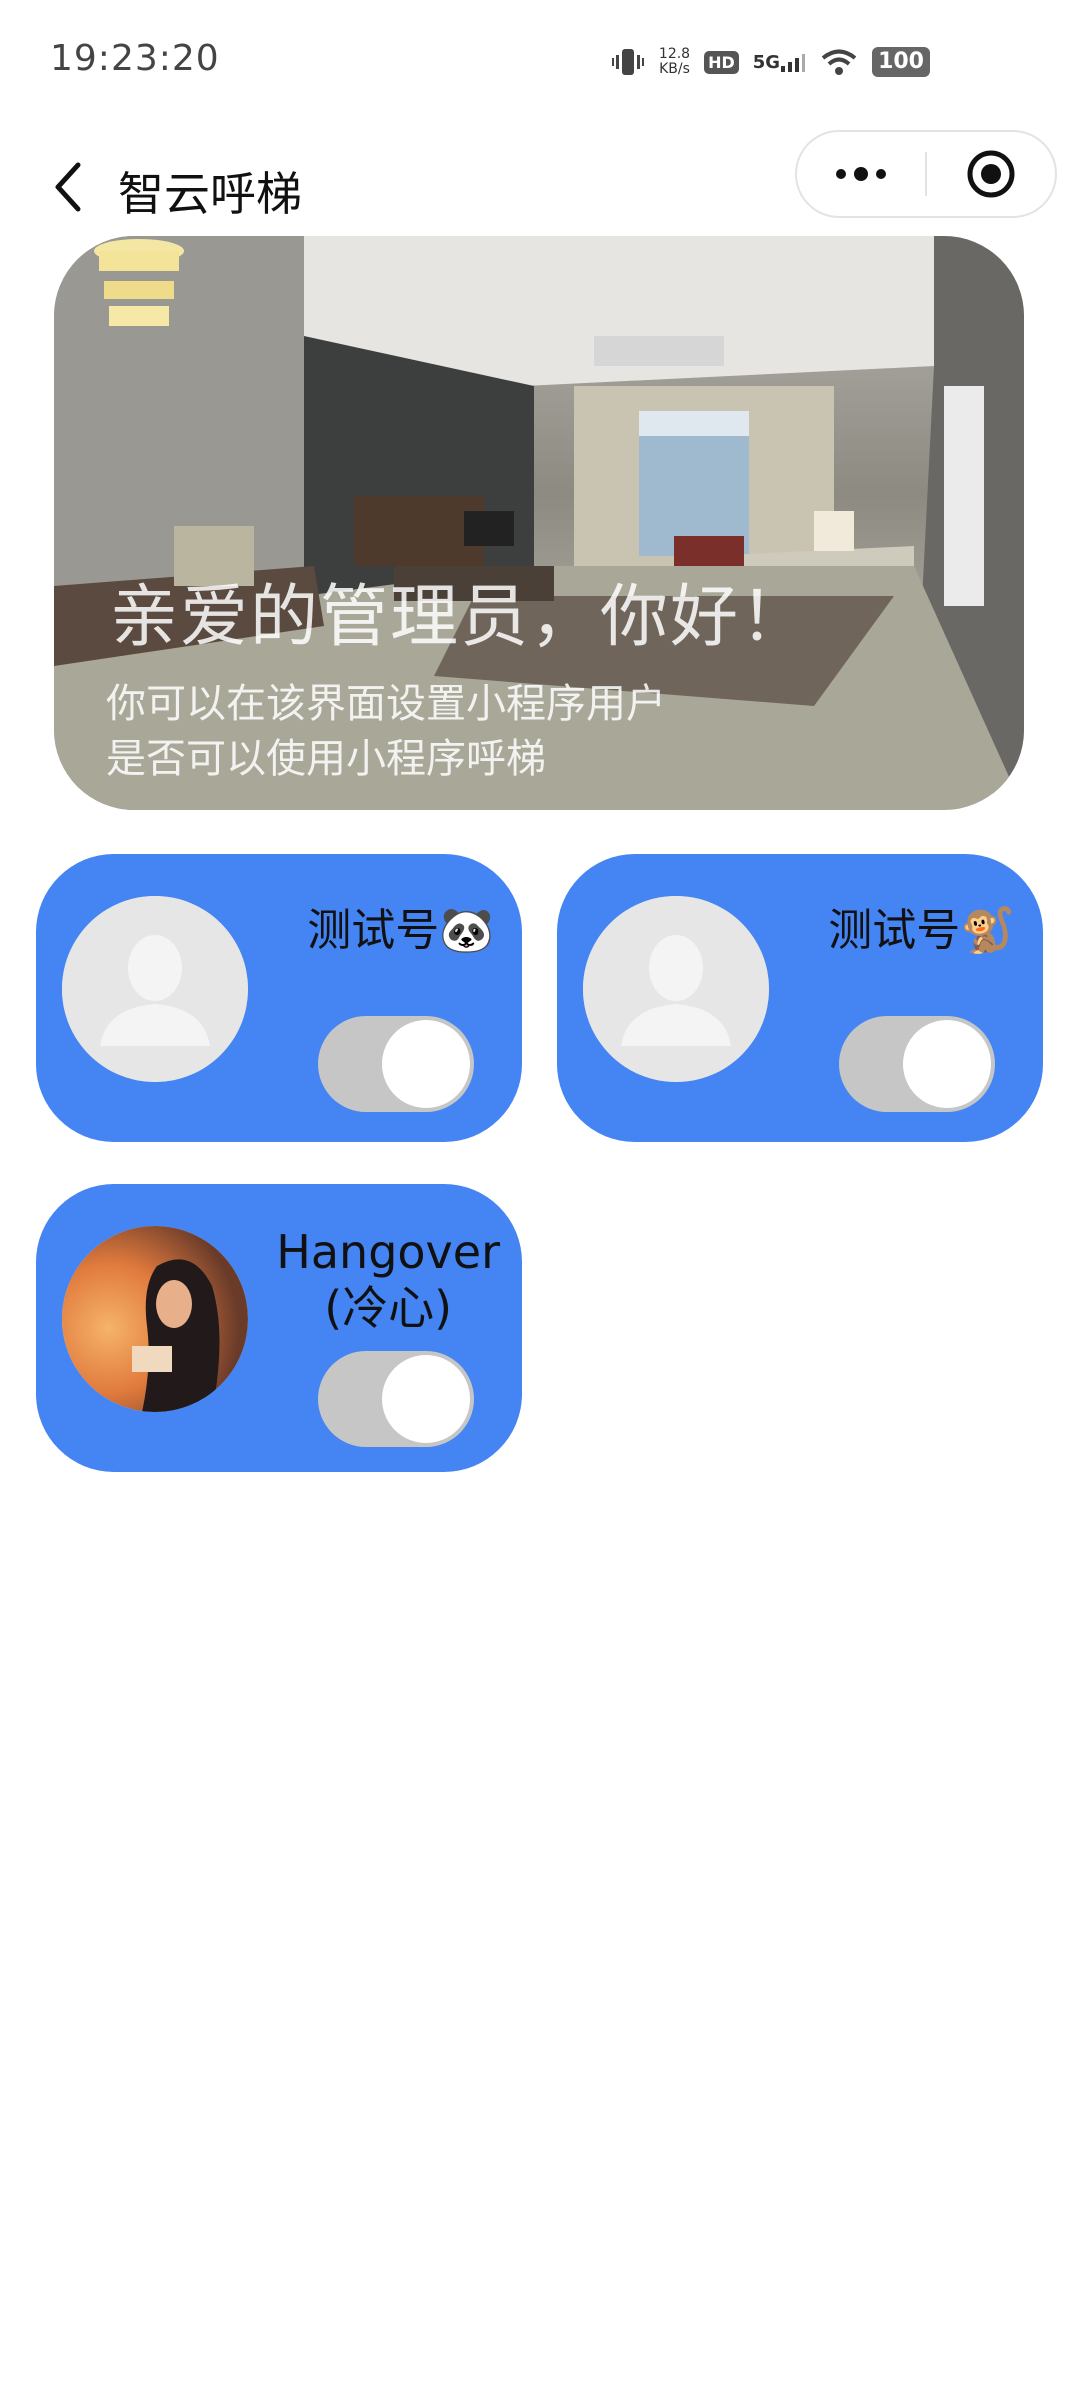  Describe the element at coordinates (793, 63) in the screenshot. I see `signal-bars-icon` at that location.